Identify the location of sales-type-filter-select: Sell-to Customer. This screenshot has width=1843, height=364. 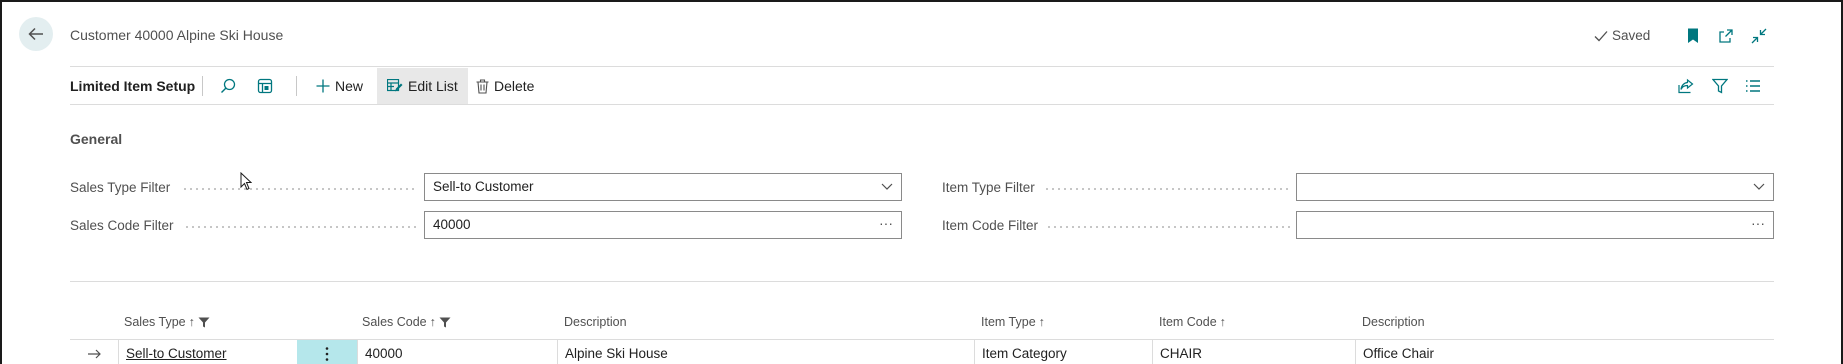
(663, 187).